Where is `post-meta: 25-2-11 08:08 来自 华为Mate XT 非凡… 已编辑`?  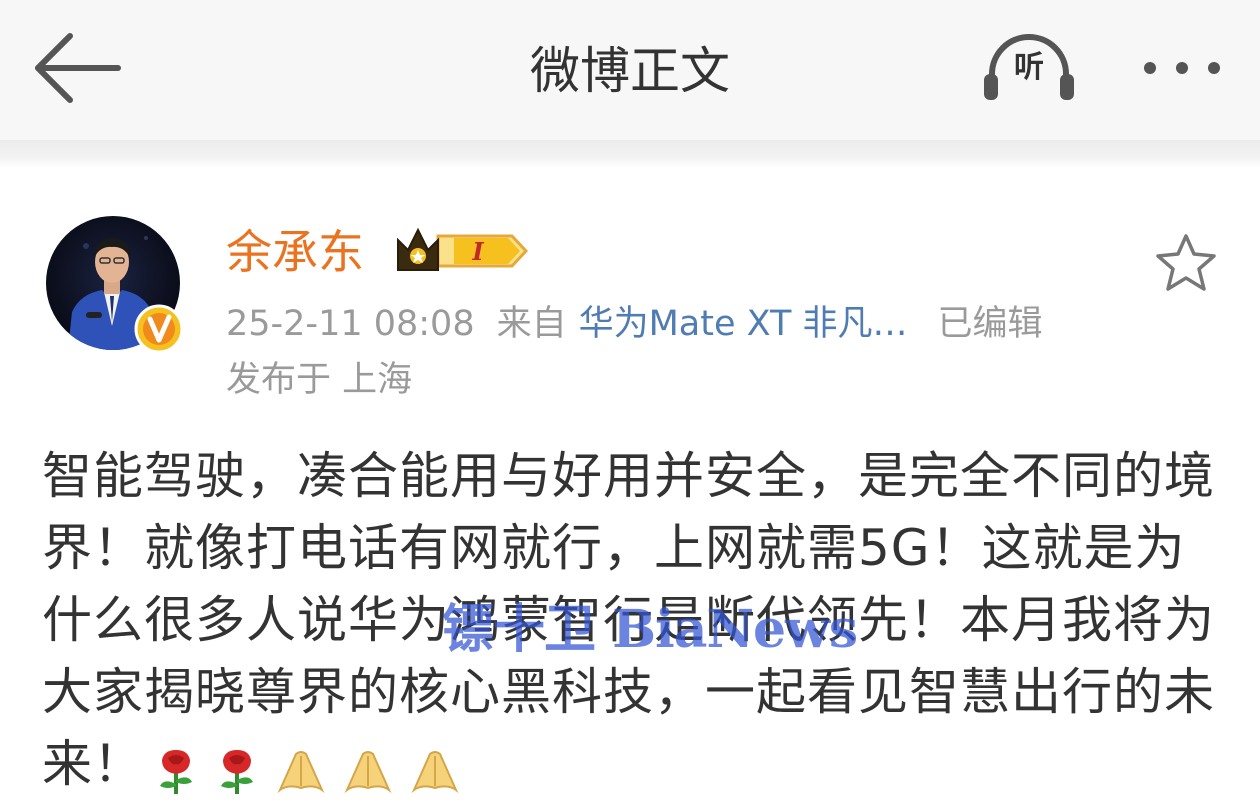
post-meta: 25-2-11 08:08 来自 华为Mate XT 非凡… 已编辑 is located at coordinates (634, 324).